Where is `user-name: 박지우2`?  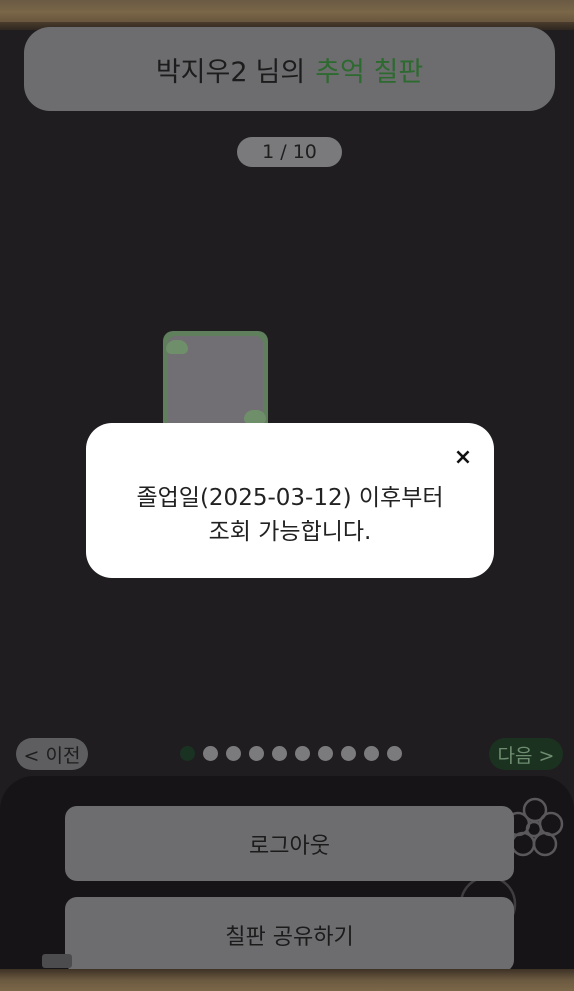 user-name: 박지우2 is located at coordinates (201, 72).